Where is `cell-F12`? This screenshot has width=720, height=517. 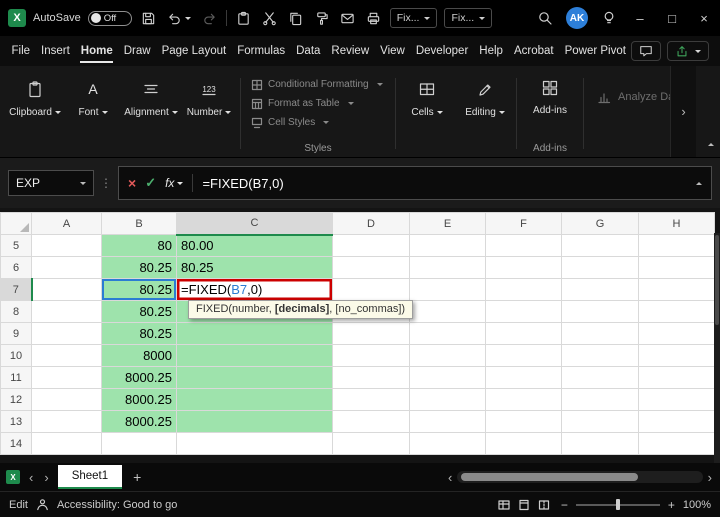
cell-F12 is located at coordinates (523, 399).